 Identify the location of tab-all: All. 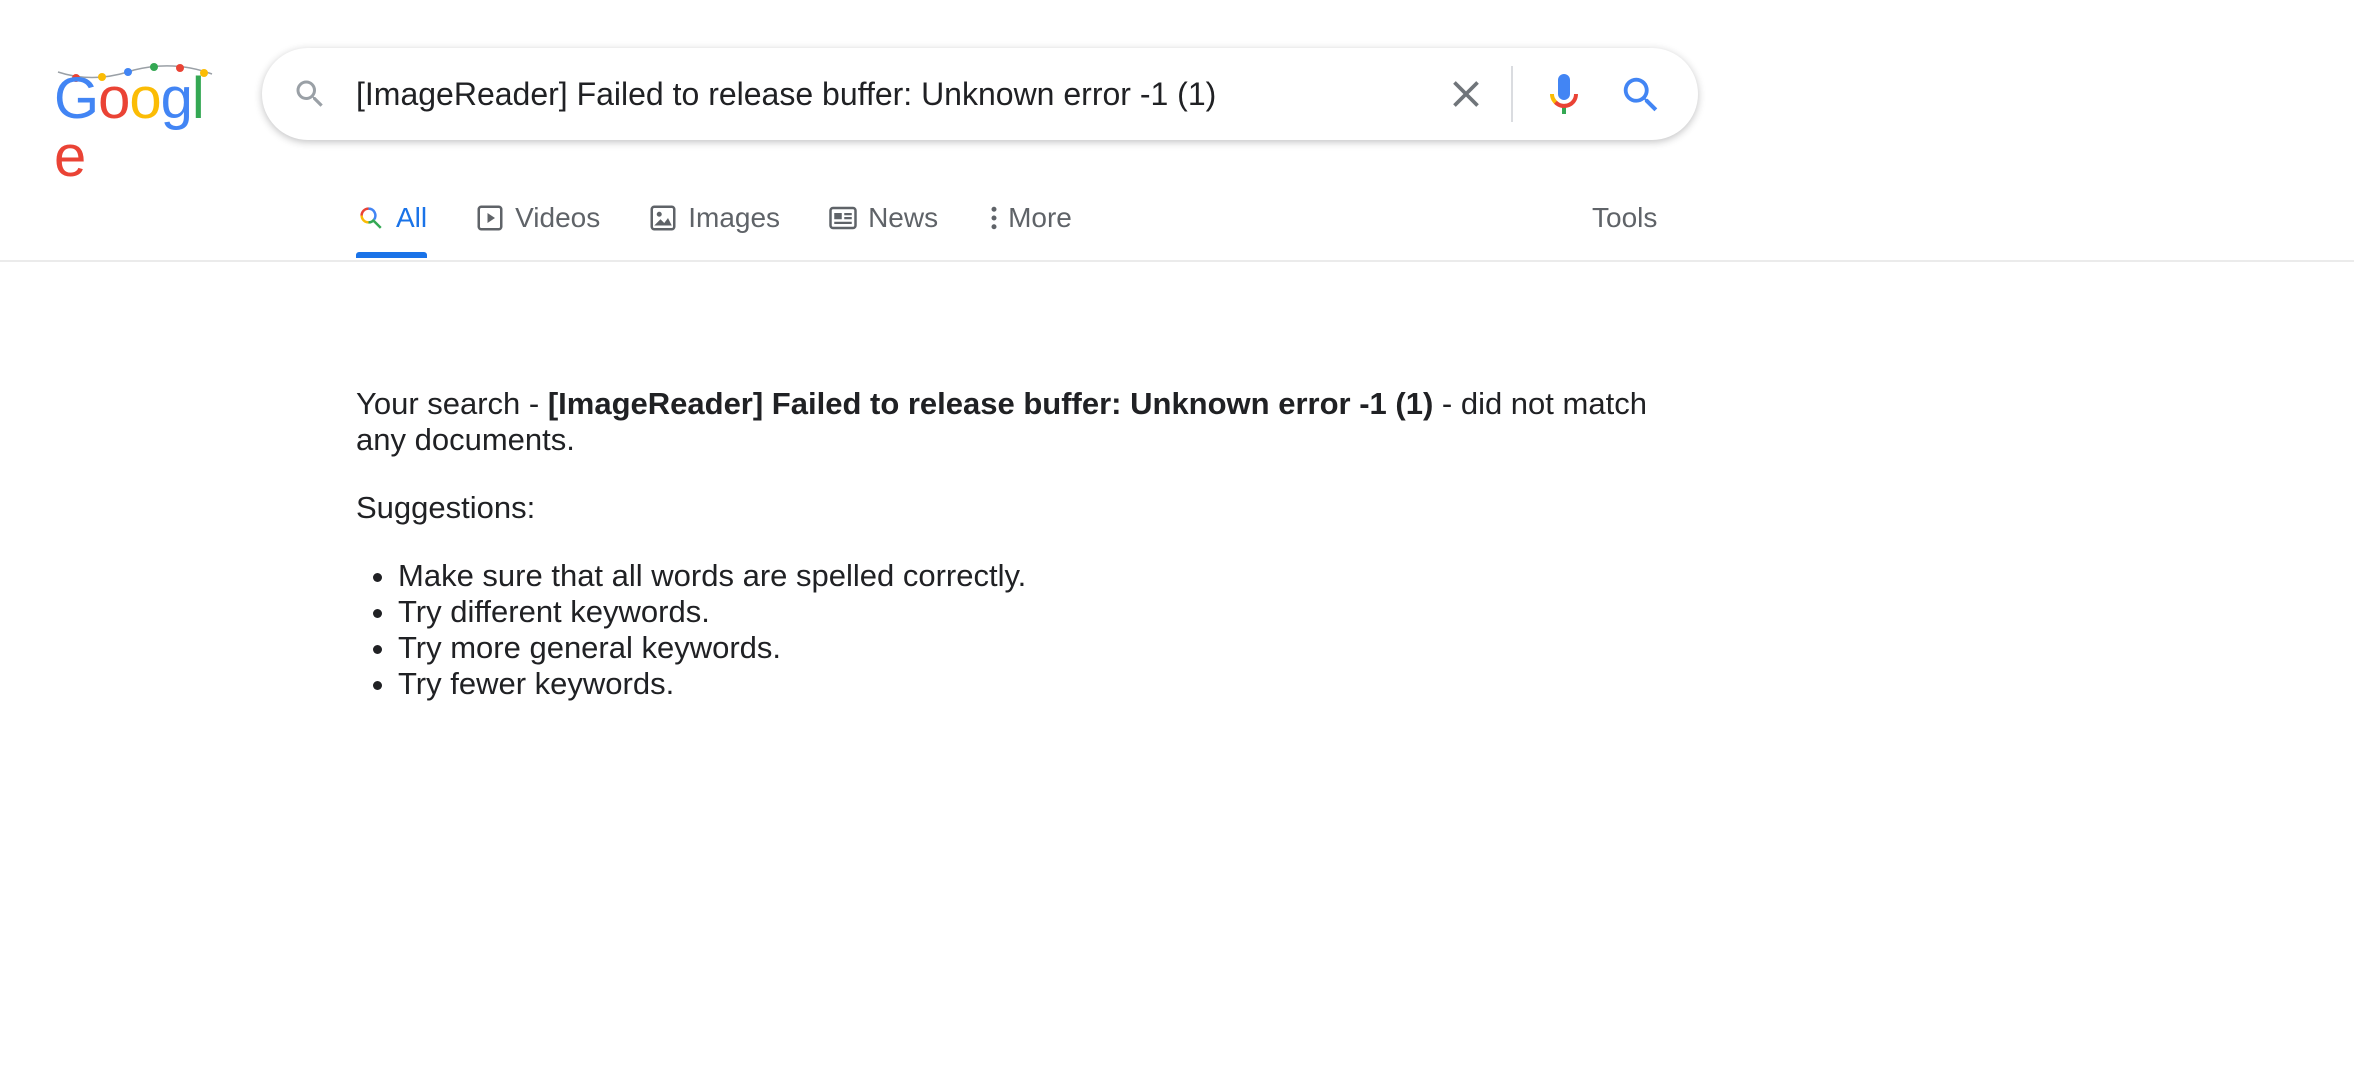
(392, 223).